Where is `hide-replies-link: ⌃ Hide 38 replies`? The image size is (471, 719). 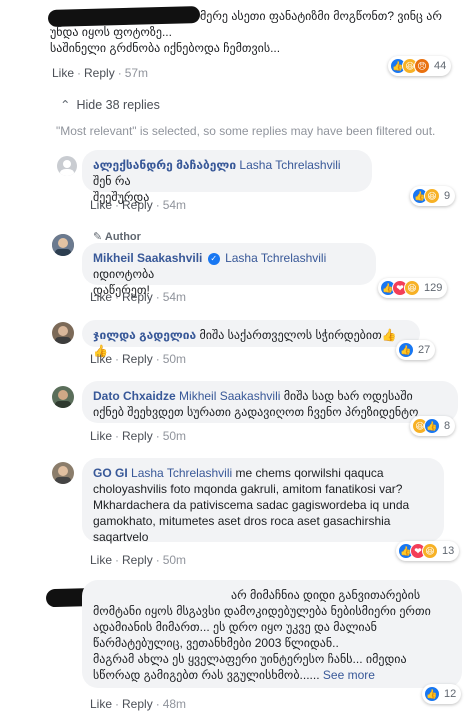
hide-replies-link: ⌃ Hide 38 replies is located at coordinates (110, 104).